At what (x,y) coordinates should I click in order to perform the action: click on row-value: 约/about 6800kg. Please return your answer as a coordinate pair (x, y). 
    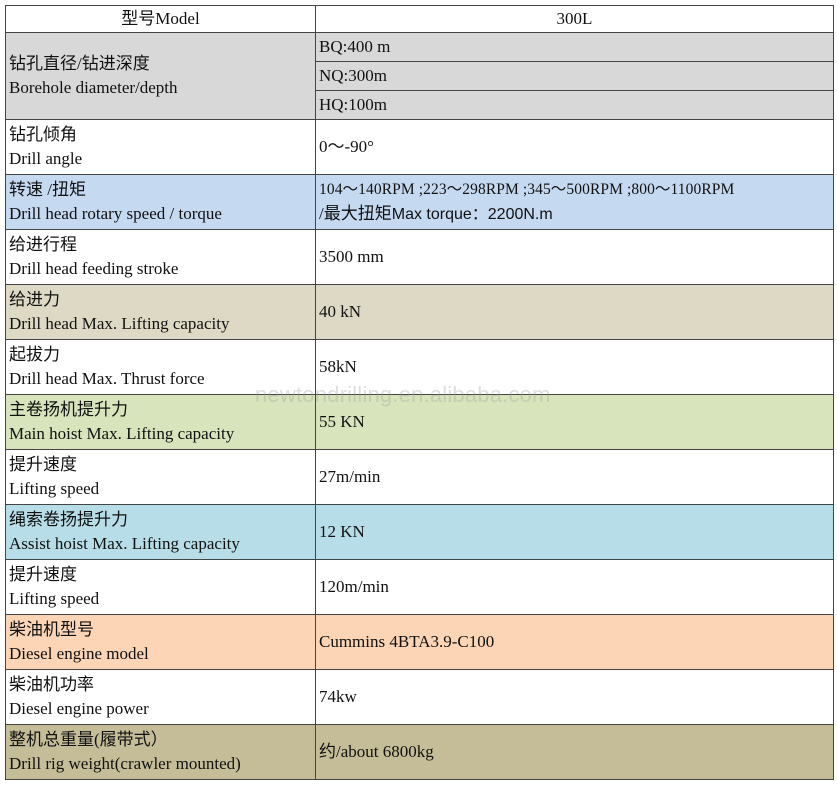
    Looking at the image, I should click on (574, 752).